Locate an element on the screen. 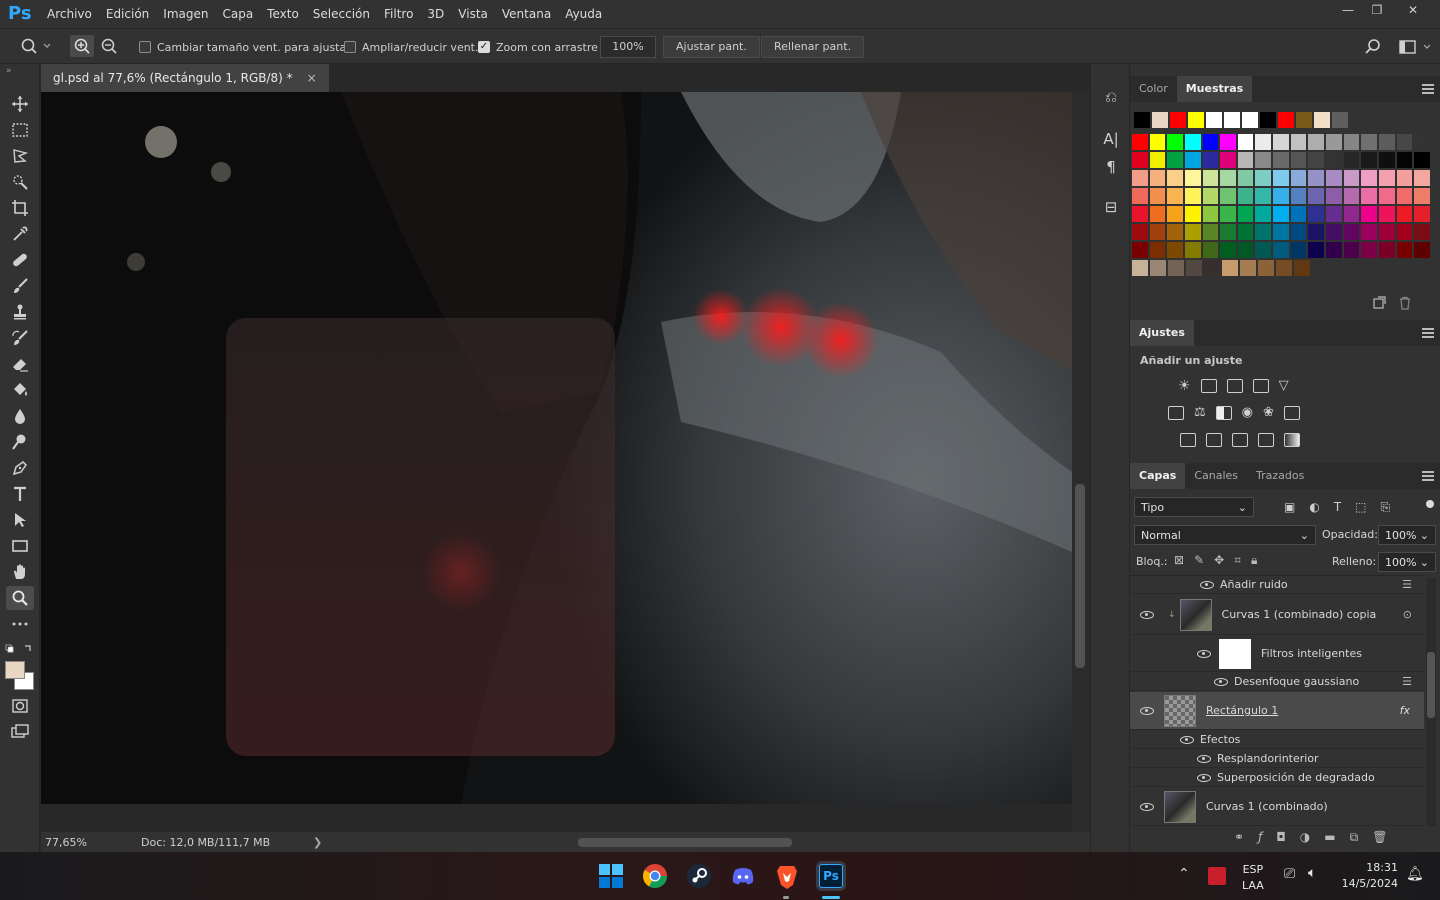  type-filter-icon: T is located at coordinates (1337, 507).